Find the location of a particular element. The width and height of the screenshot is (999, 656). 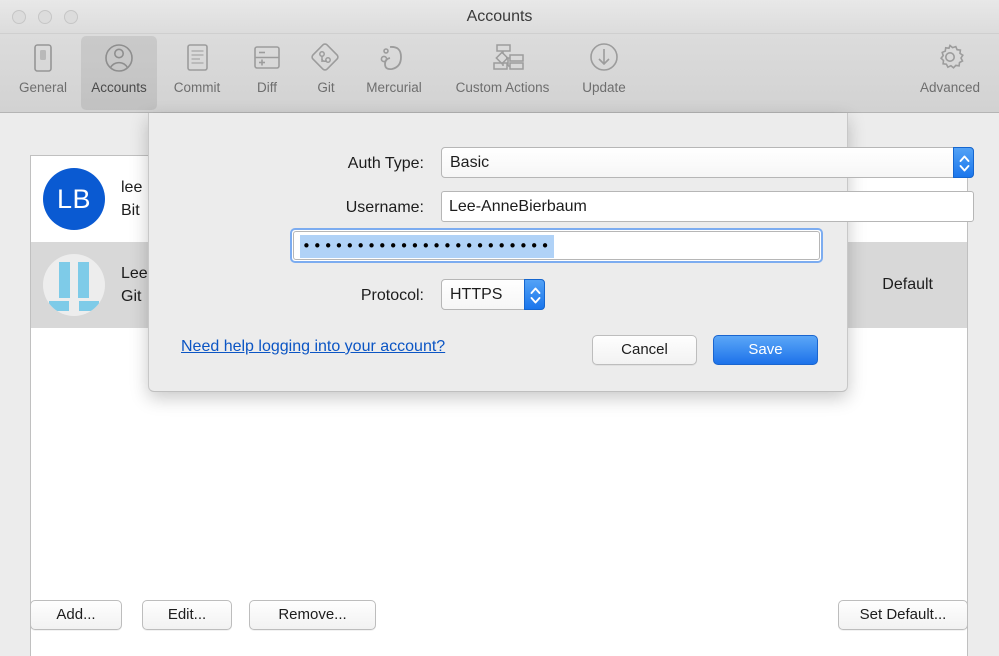

account-info: lee Bit is located at coordinates (131, 199).